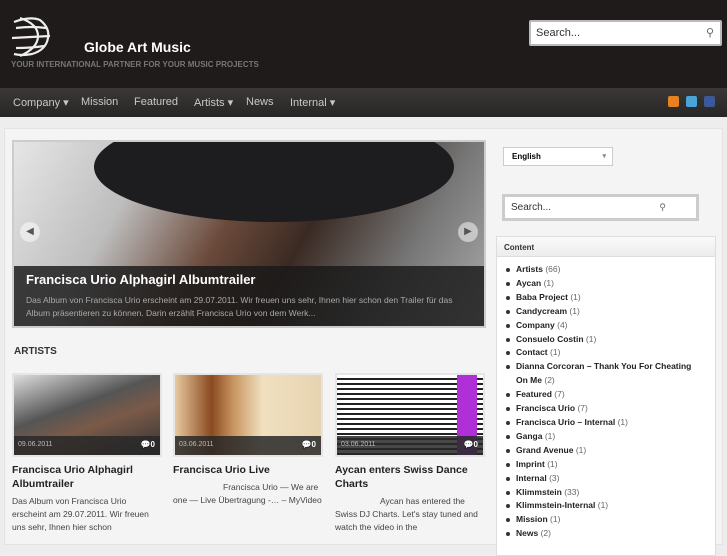 This screenshot has height=556, width=727. I want to click on nav-mission: Mission, so click(99, 102).